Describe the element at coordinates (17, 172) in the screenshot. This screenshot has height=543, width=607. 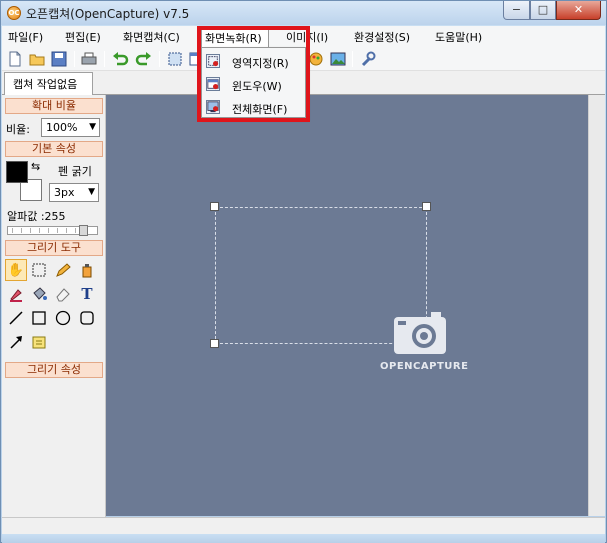
I see `foreground-color-swatch` at that location.